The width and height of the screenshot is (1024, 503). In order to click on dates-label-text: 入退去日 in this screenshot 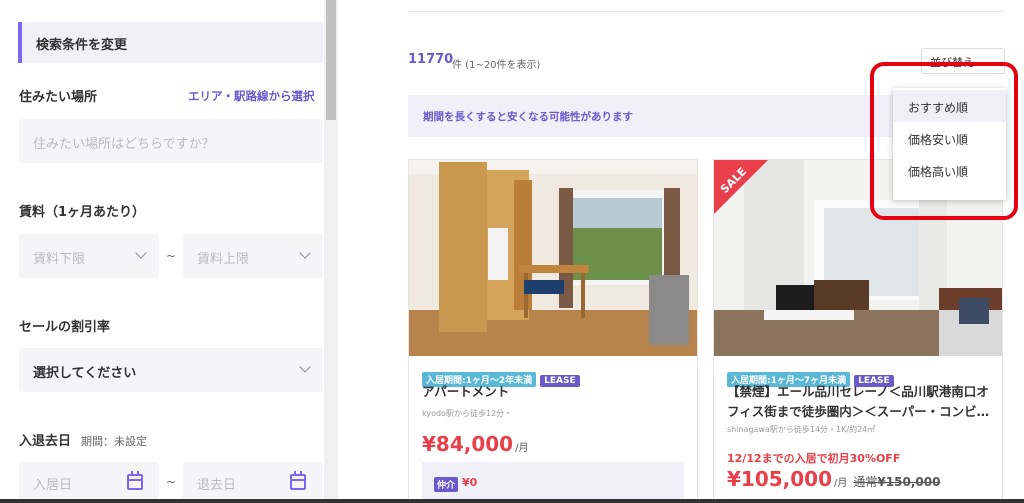, I will do `click(45, 441)`.